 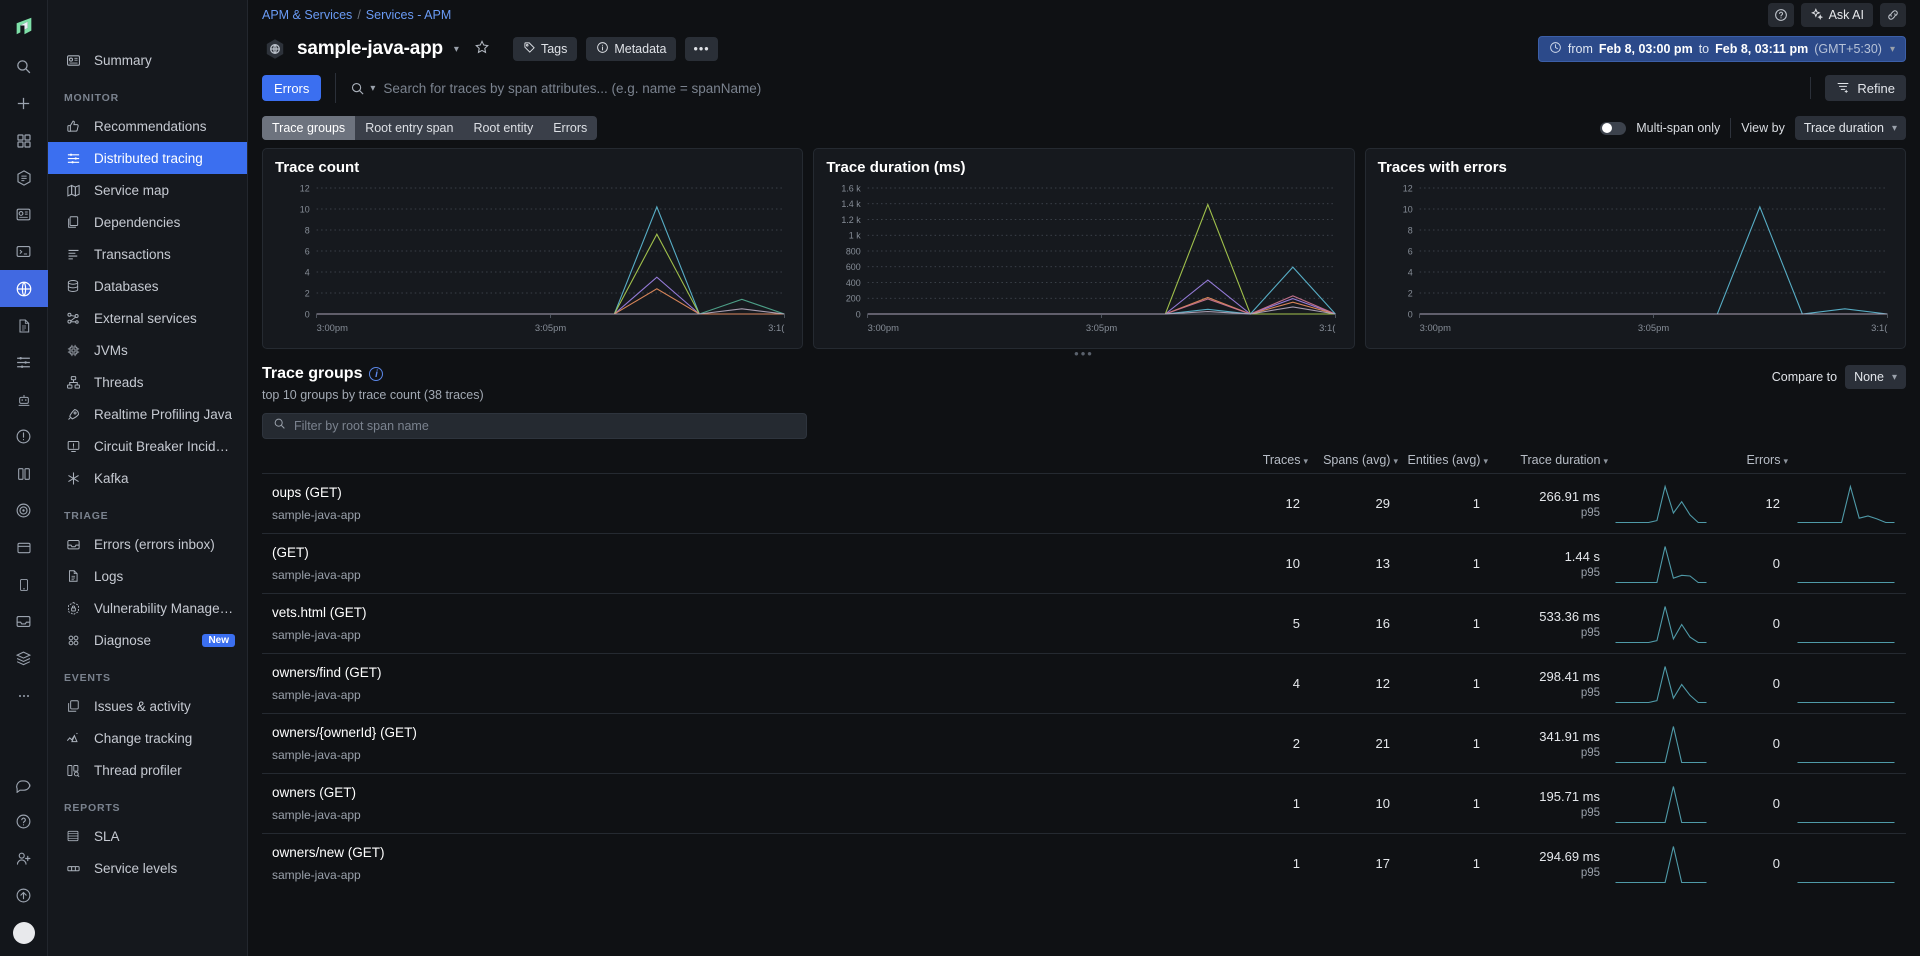 I want to click on upgrade-icon, so click(x=24, y=895).